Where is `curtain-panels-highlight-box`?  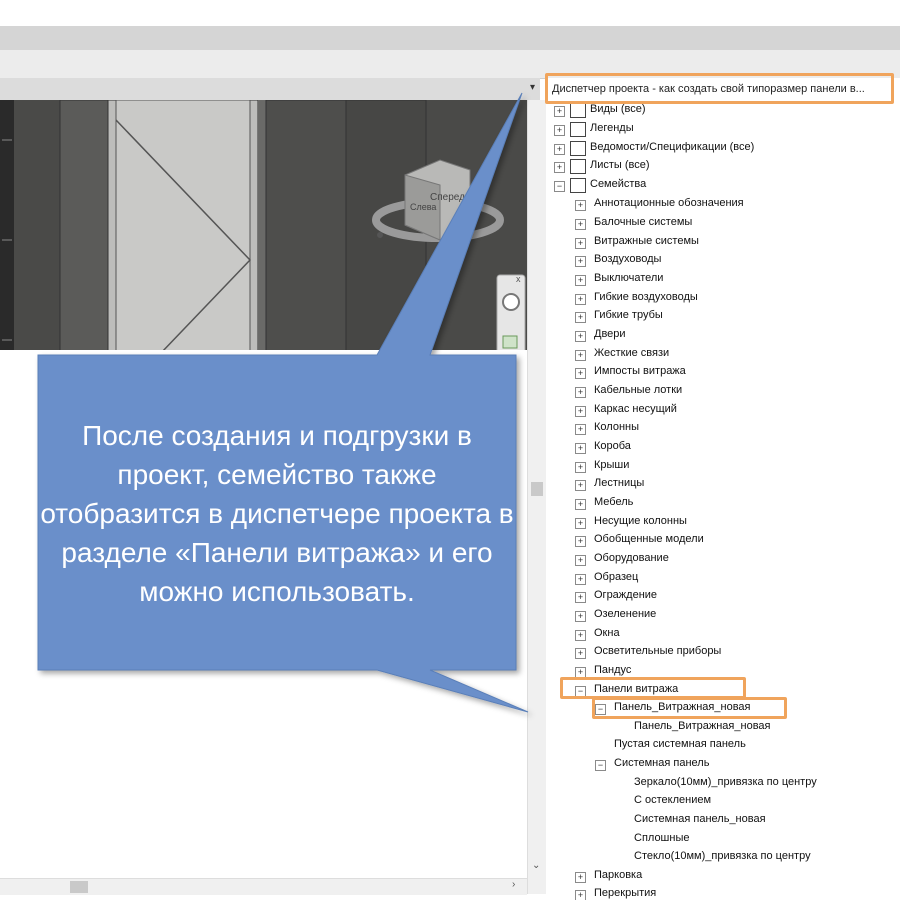 curtain-panels-highlight-box is located at coordinates (653, 688).